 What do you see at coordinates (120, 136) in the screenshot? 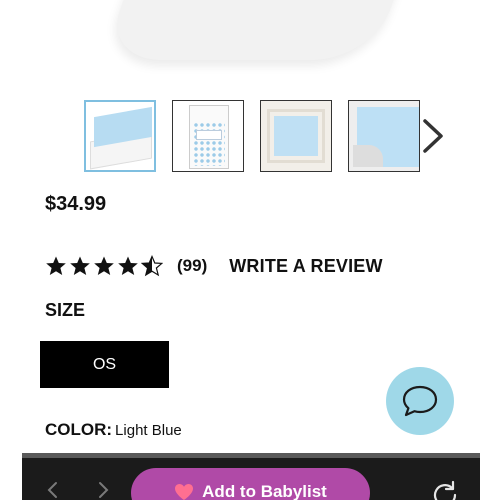
I see `thumbnail-sheet-corner` at bounding box center [120, 136].